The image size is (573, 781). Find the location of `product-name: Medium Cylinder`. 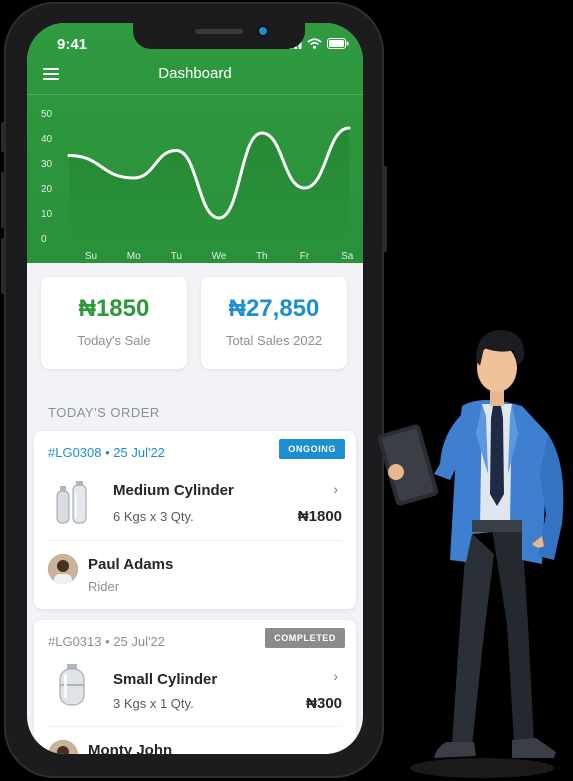

product-name: Medium Cylinder is located at coordinates (173, 490).